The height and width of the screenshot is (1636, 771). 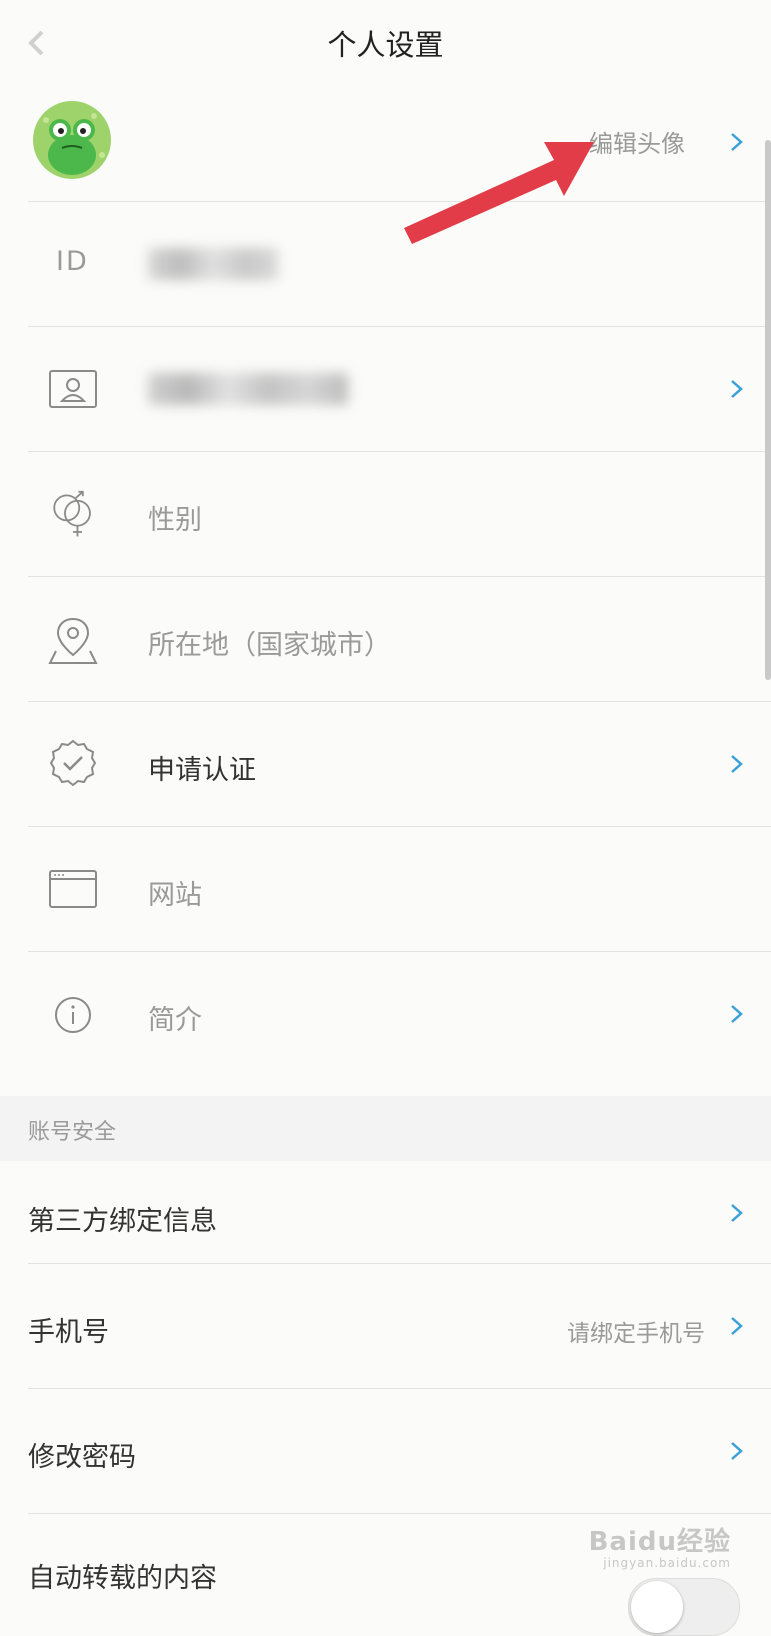 What do you see at coordinates (73, 889) in the screenshot?
I see `browser-window-icon` at bounding box center [73, 889].